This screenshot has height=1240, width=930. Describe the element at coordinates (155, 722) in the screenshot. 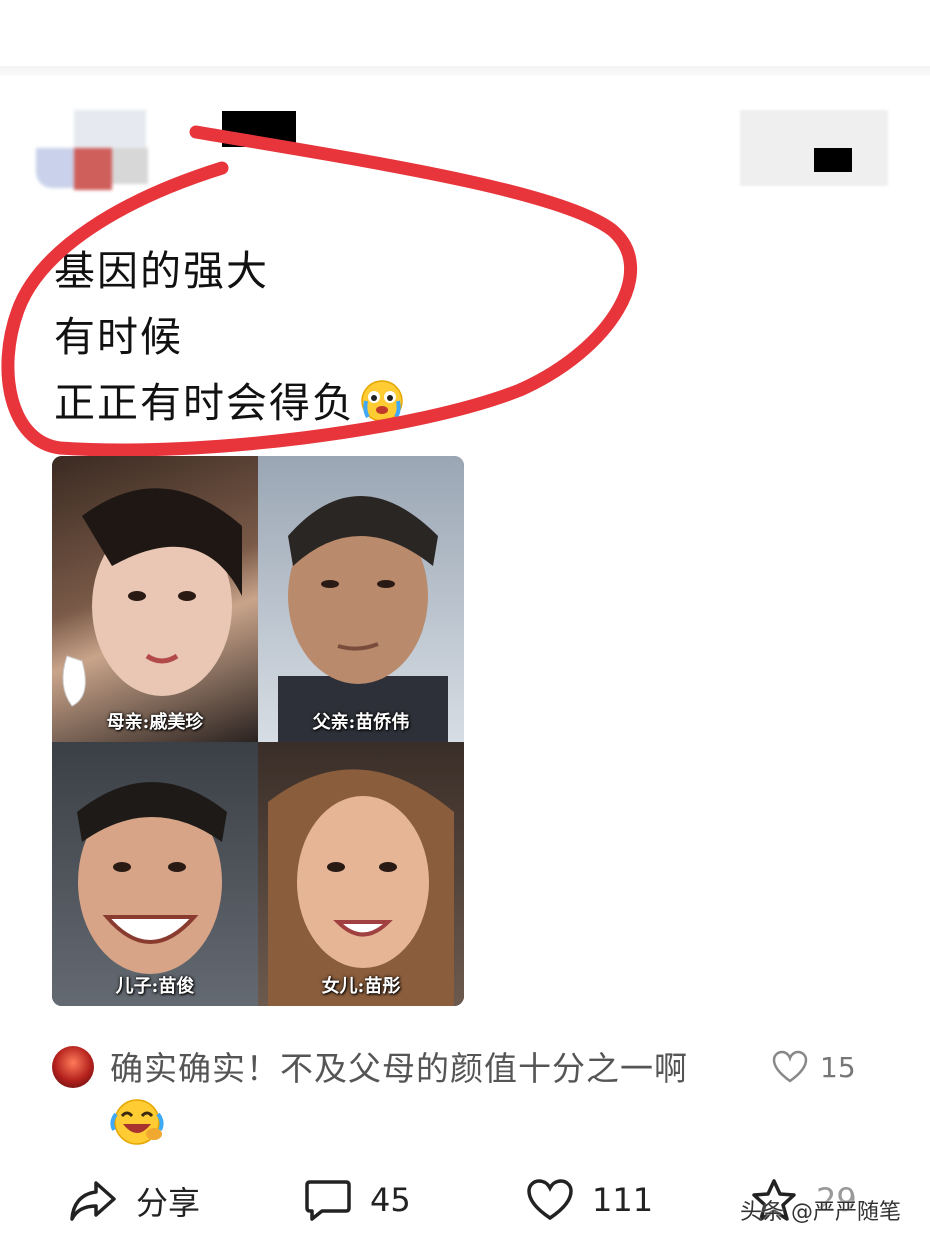

I see `photo-caption-mother: 母亲:戚美珍` at that location.